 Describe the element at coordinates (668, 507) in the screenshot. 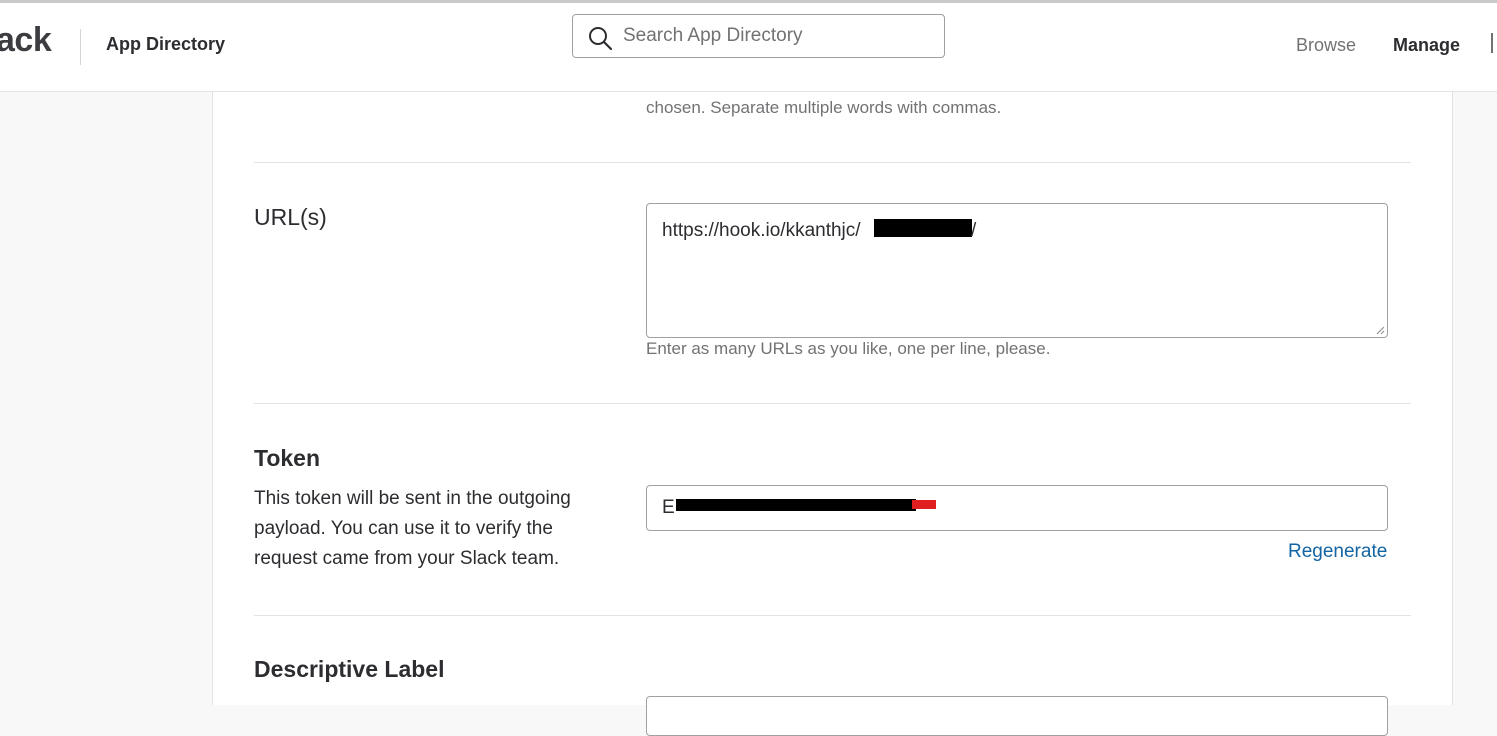

I see `token-value: E` at that location.